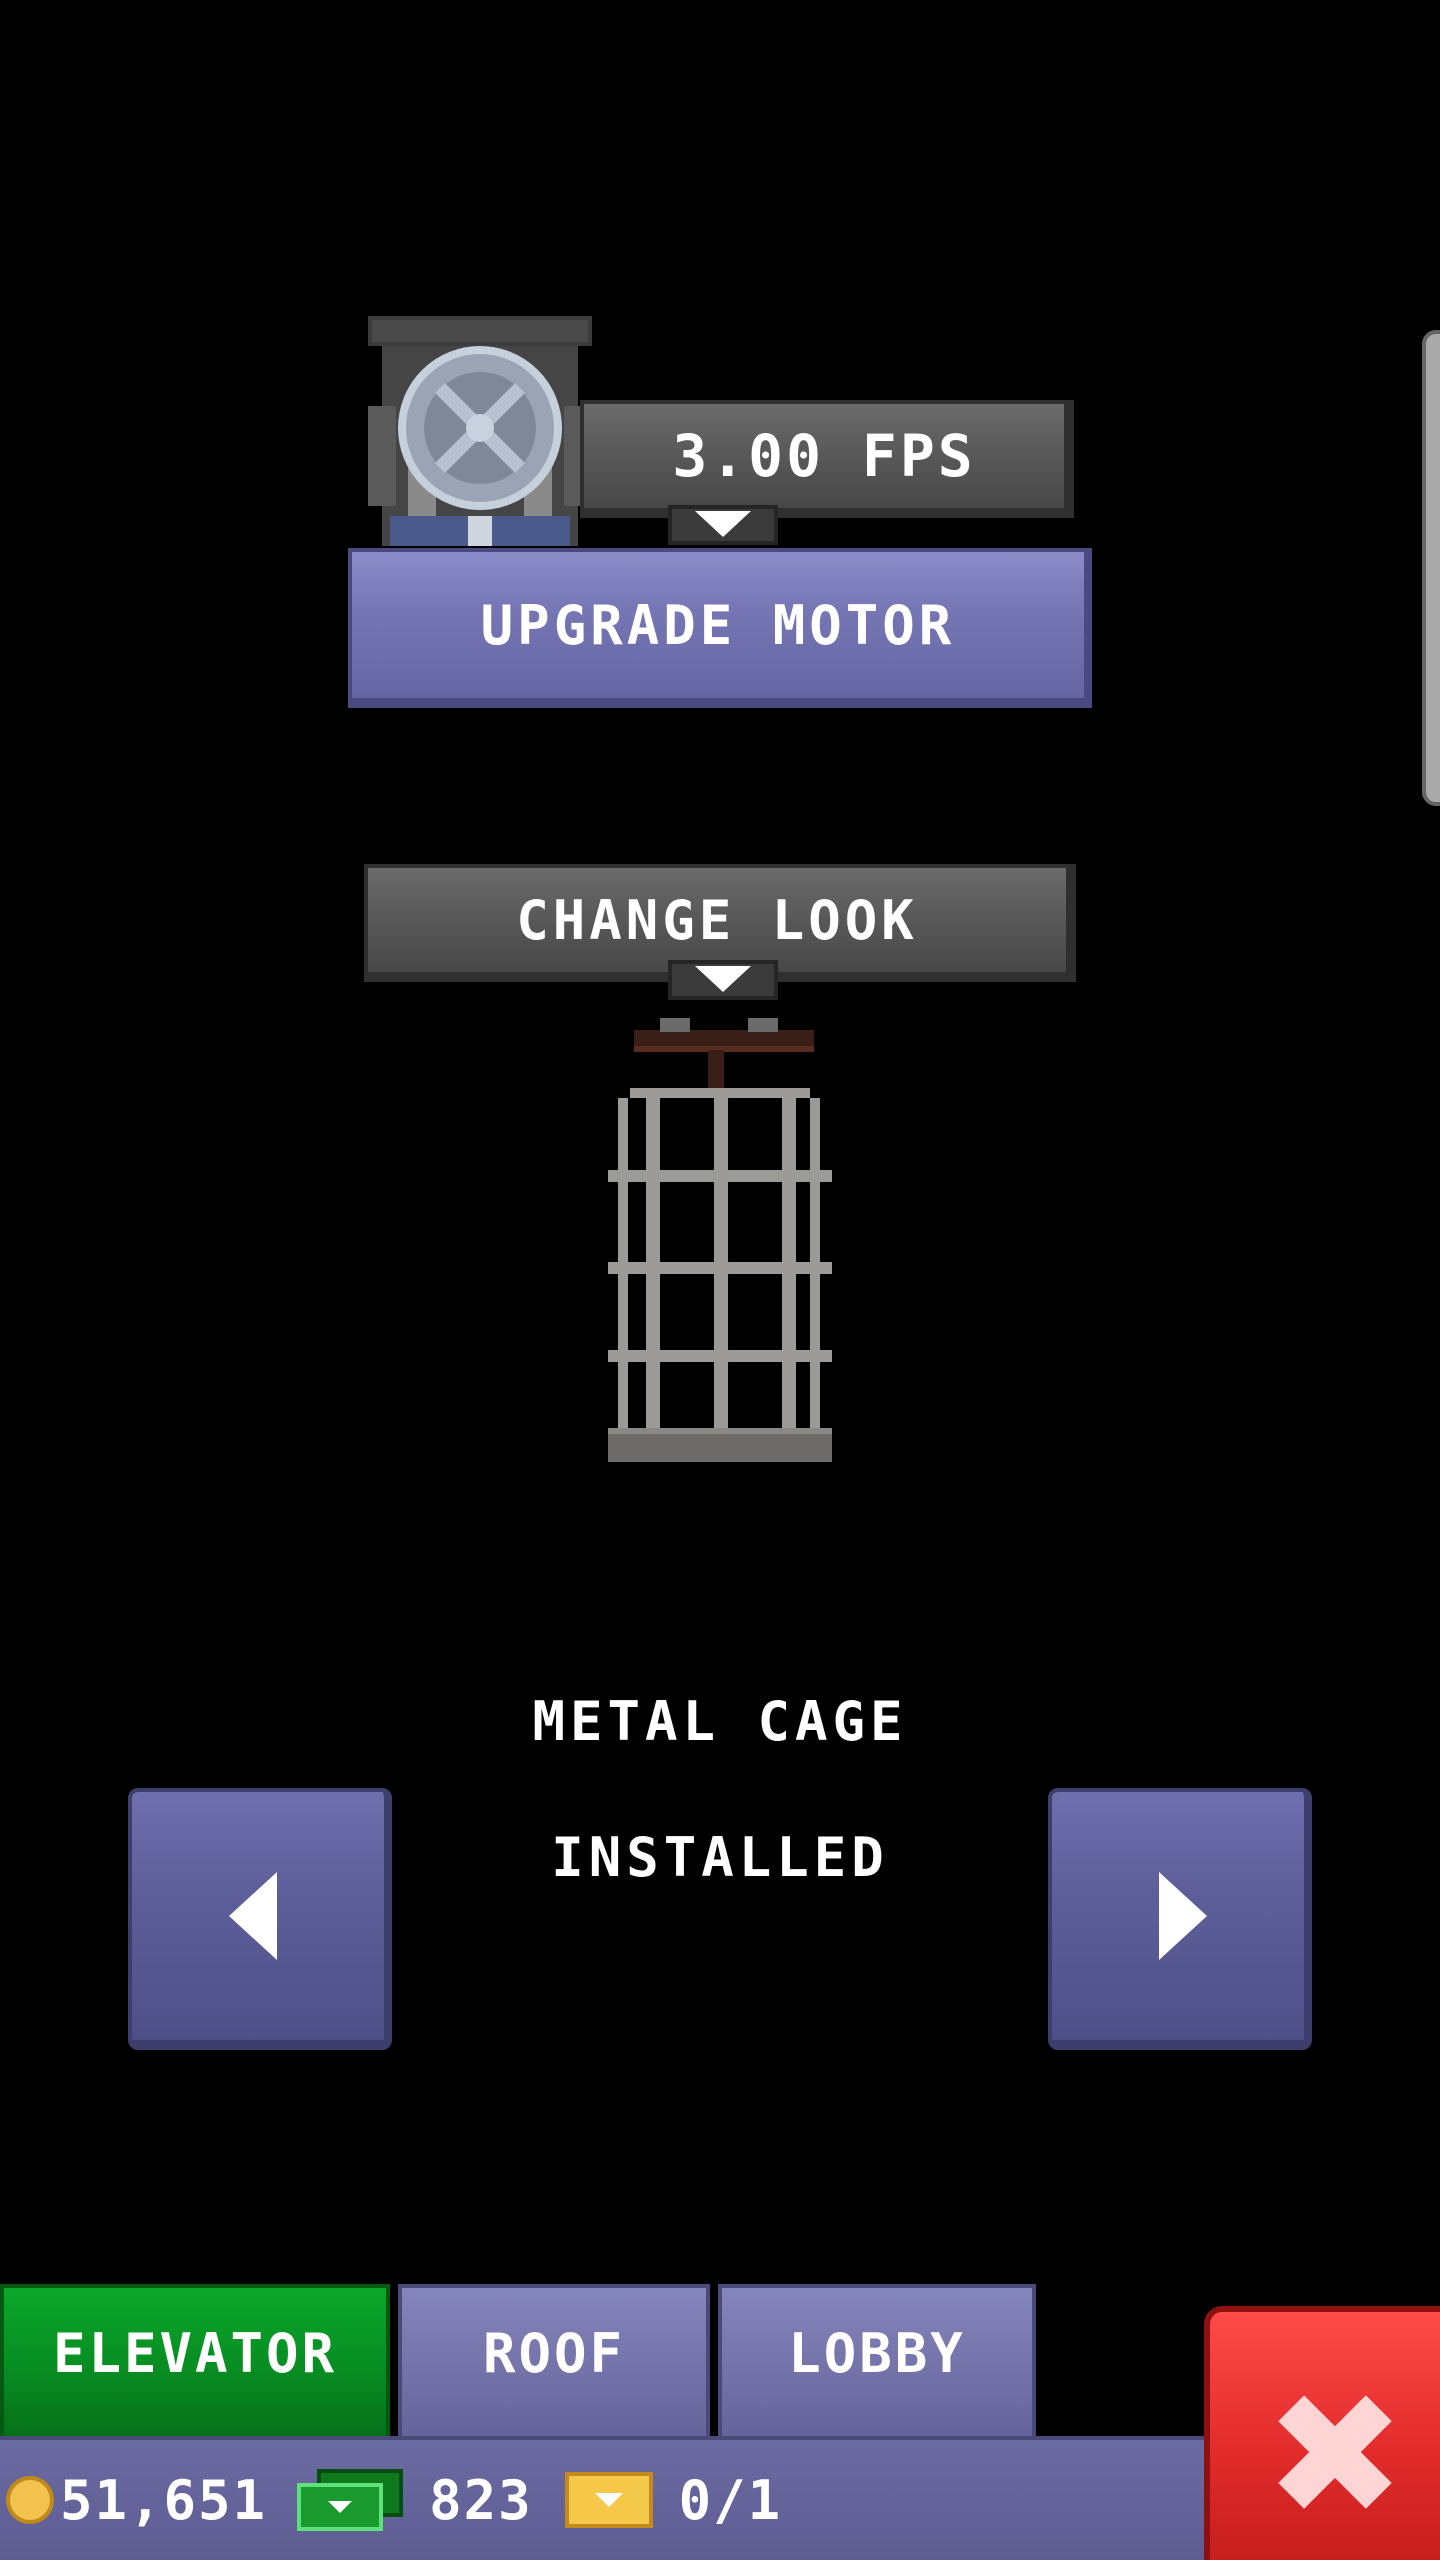  What do you see at coordinates (720, 1721) in the screenshot?
I see `item-name: METAL CAGE` at bounding box center [720, 1721].